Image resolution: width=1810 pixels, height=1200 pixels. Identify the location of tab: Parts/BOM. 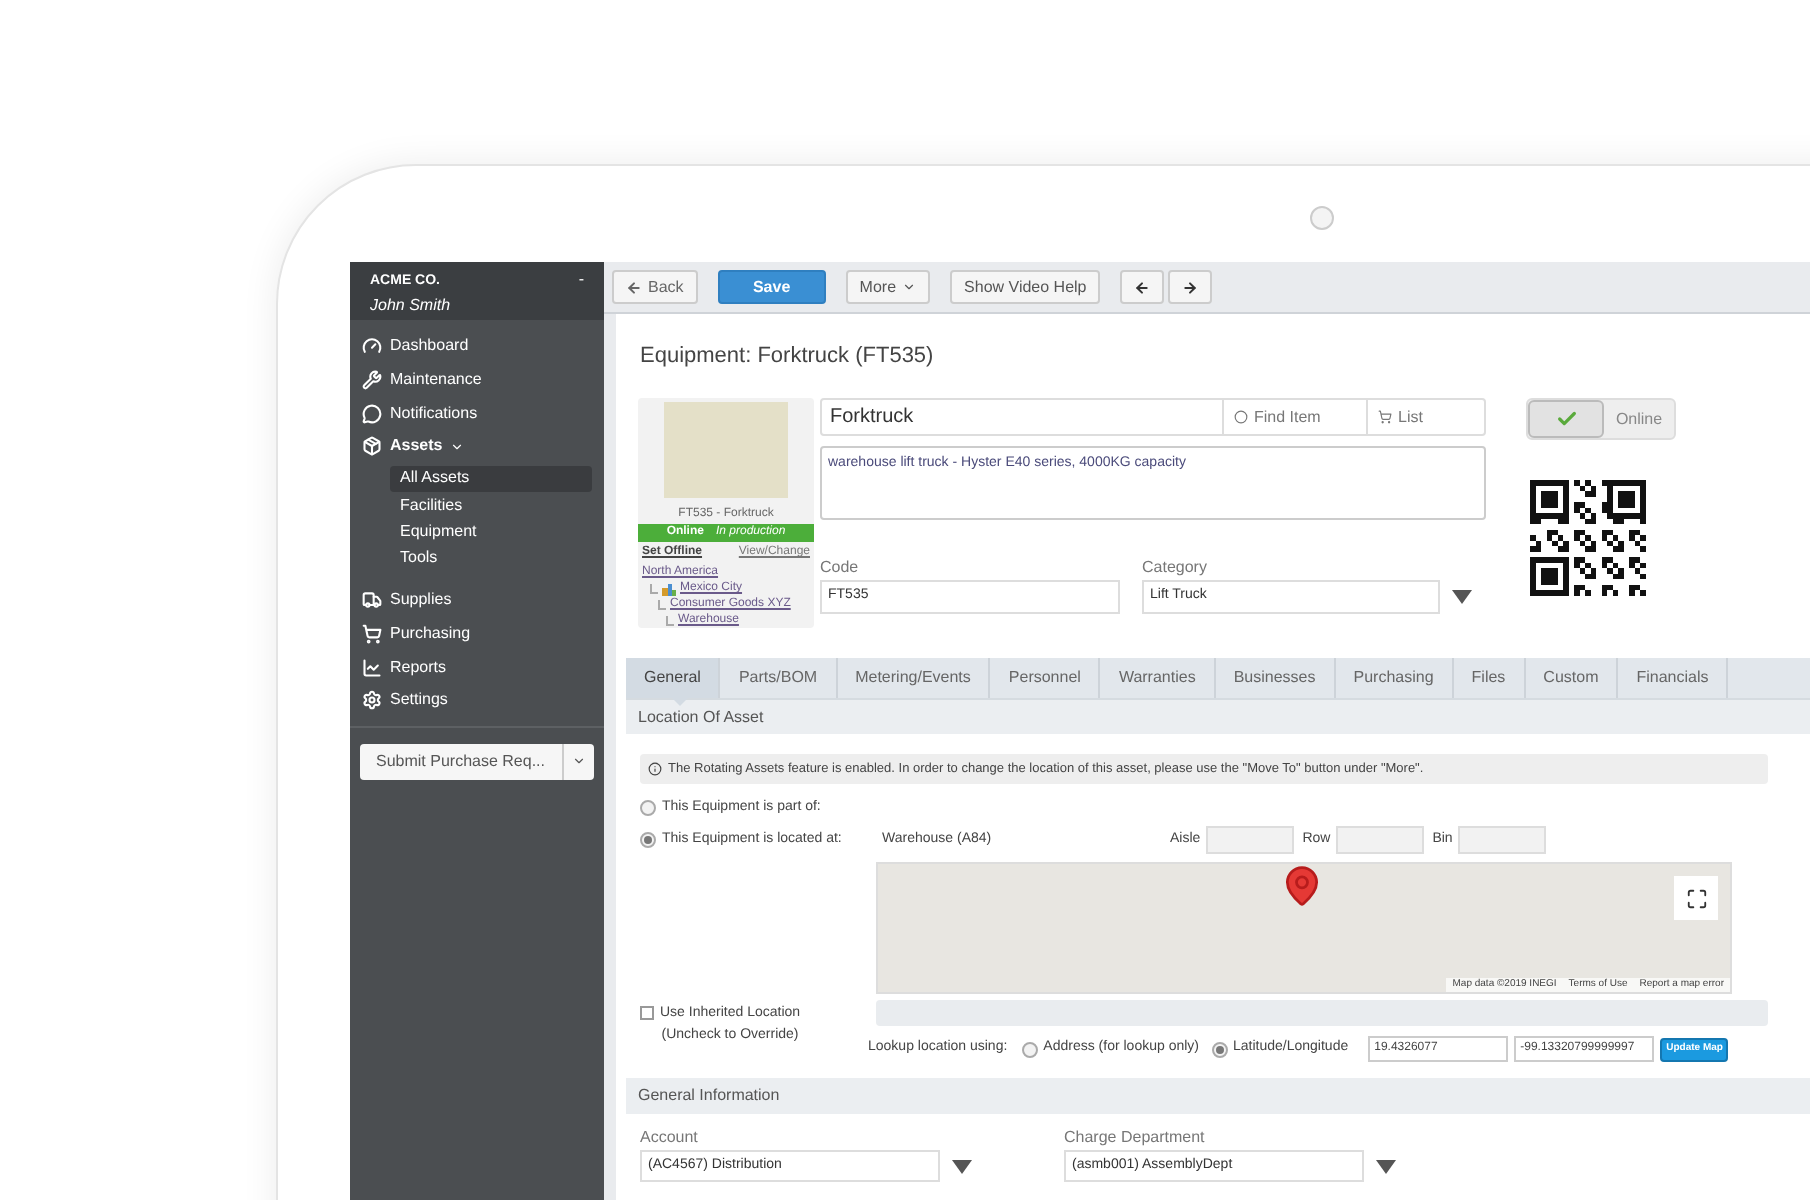
(779, 678).